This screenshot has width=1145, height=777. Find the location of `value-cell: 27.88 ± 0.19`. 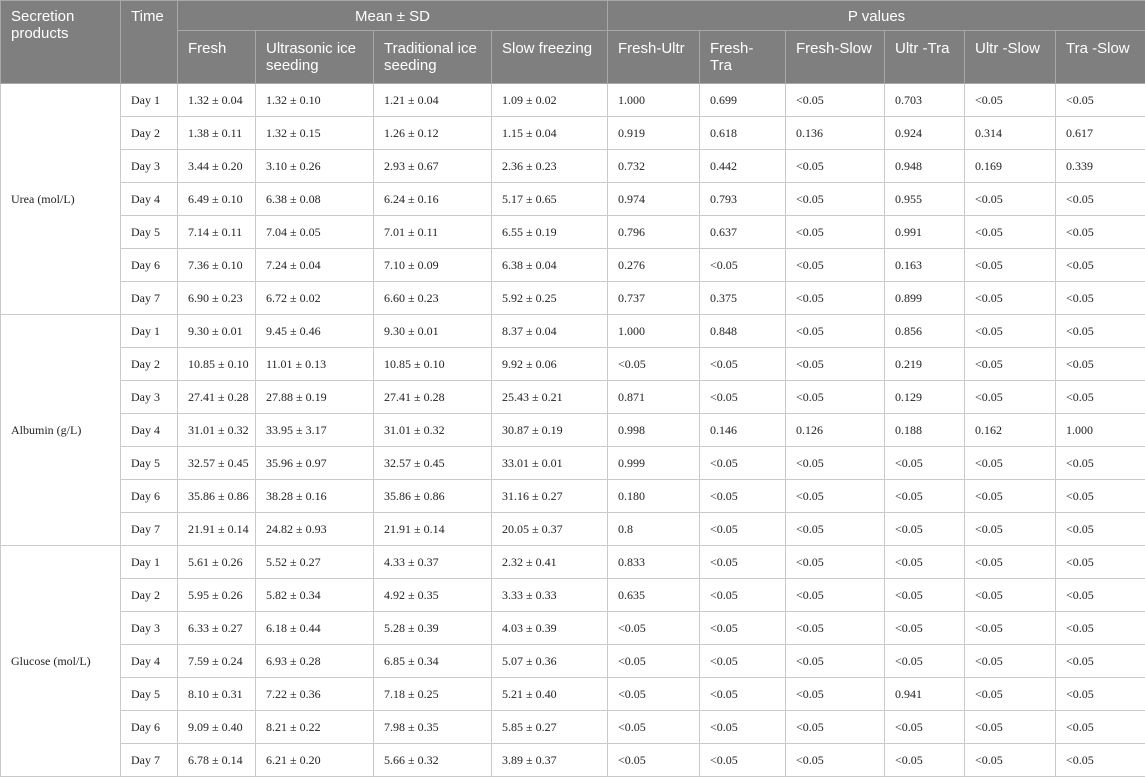

value-cell: 27.88 ± 0.19 is located at coordinates (315, 397).